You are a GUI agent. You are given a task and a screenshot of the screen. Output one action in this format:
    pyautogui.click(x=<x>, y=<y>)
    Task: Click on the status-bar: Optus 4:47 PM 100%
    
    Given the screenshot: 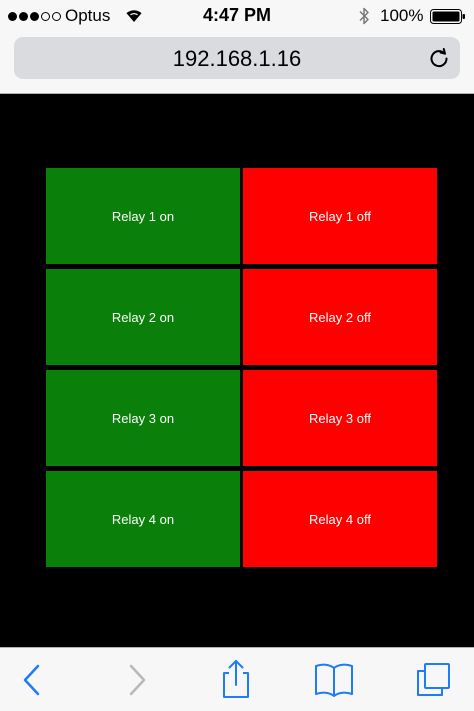 What is the action you would take?
    pyautogui.click(x=237, y=16)
    